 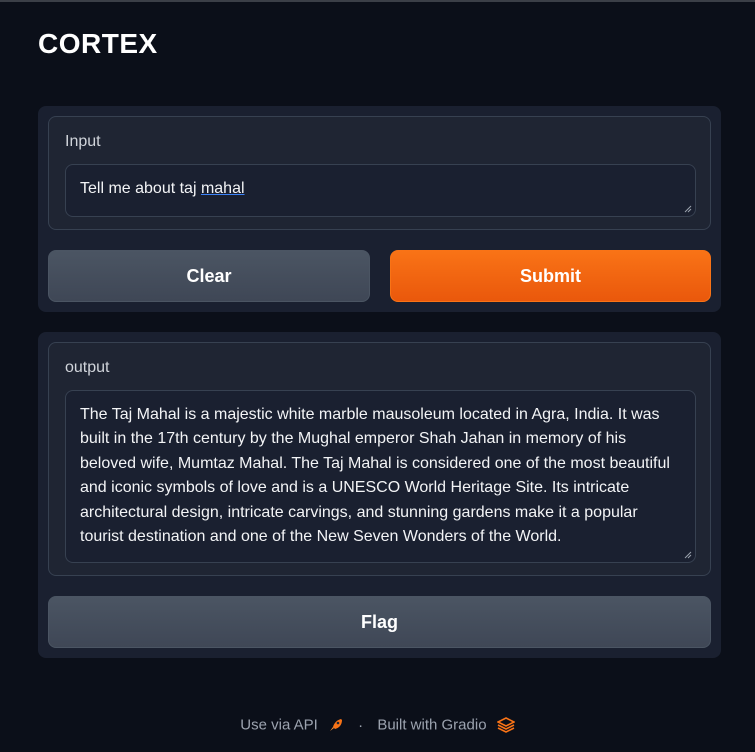 I want to click on input-label: Input, so click(x=83, y=141).